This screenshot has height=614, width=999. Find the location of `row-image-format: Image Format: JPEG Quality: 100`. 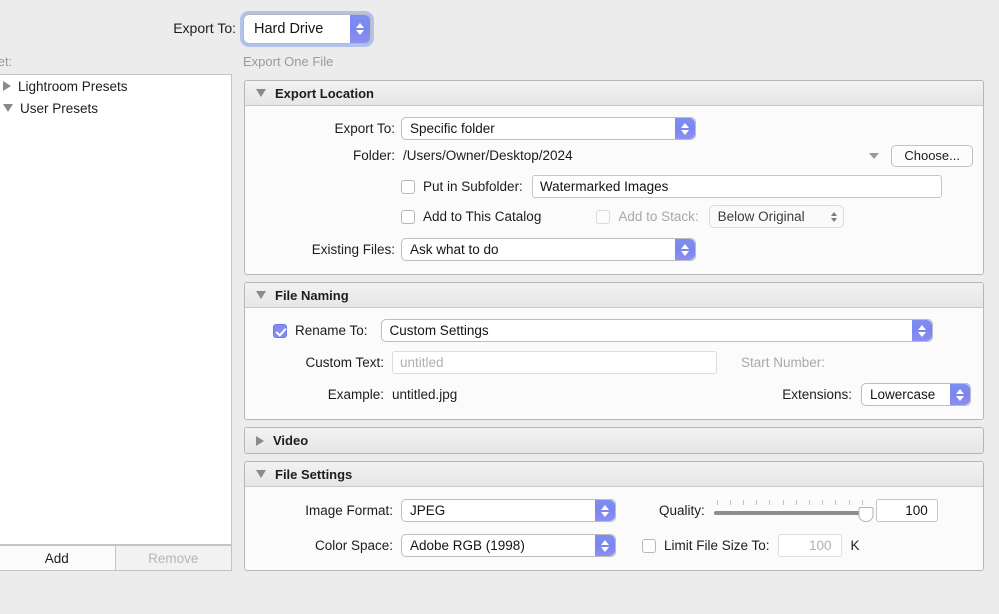

row-image-format: Image Format: JPEG Quality: 100 is located at coordinates (614, 510).